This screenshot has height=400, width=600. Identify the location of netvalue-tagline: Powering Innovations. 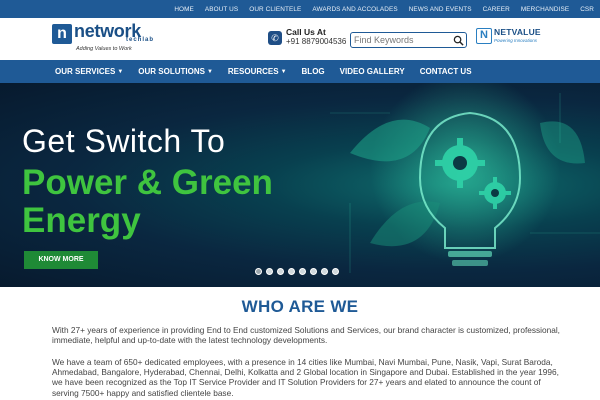
(516, 40).